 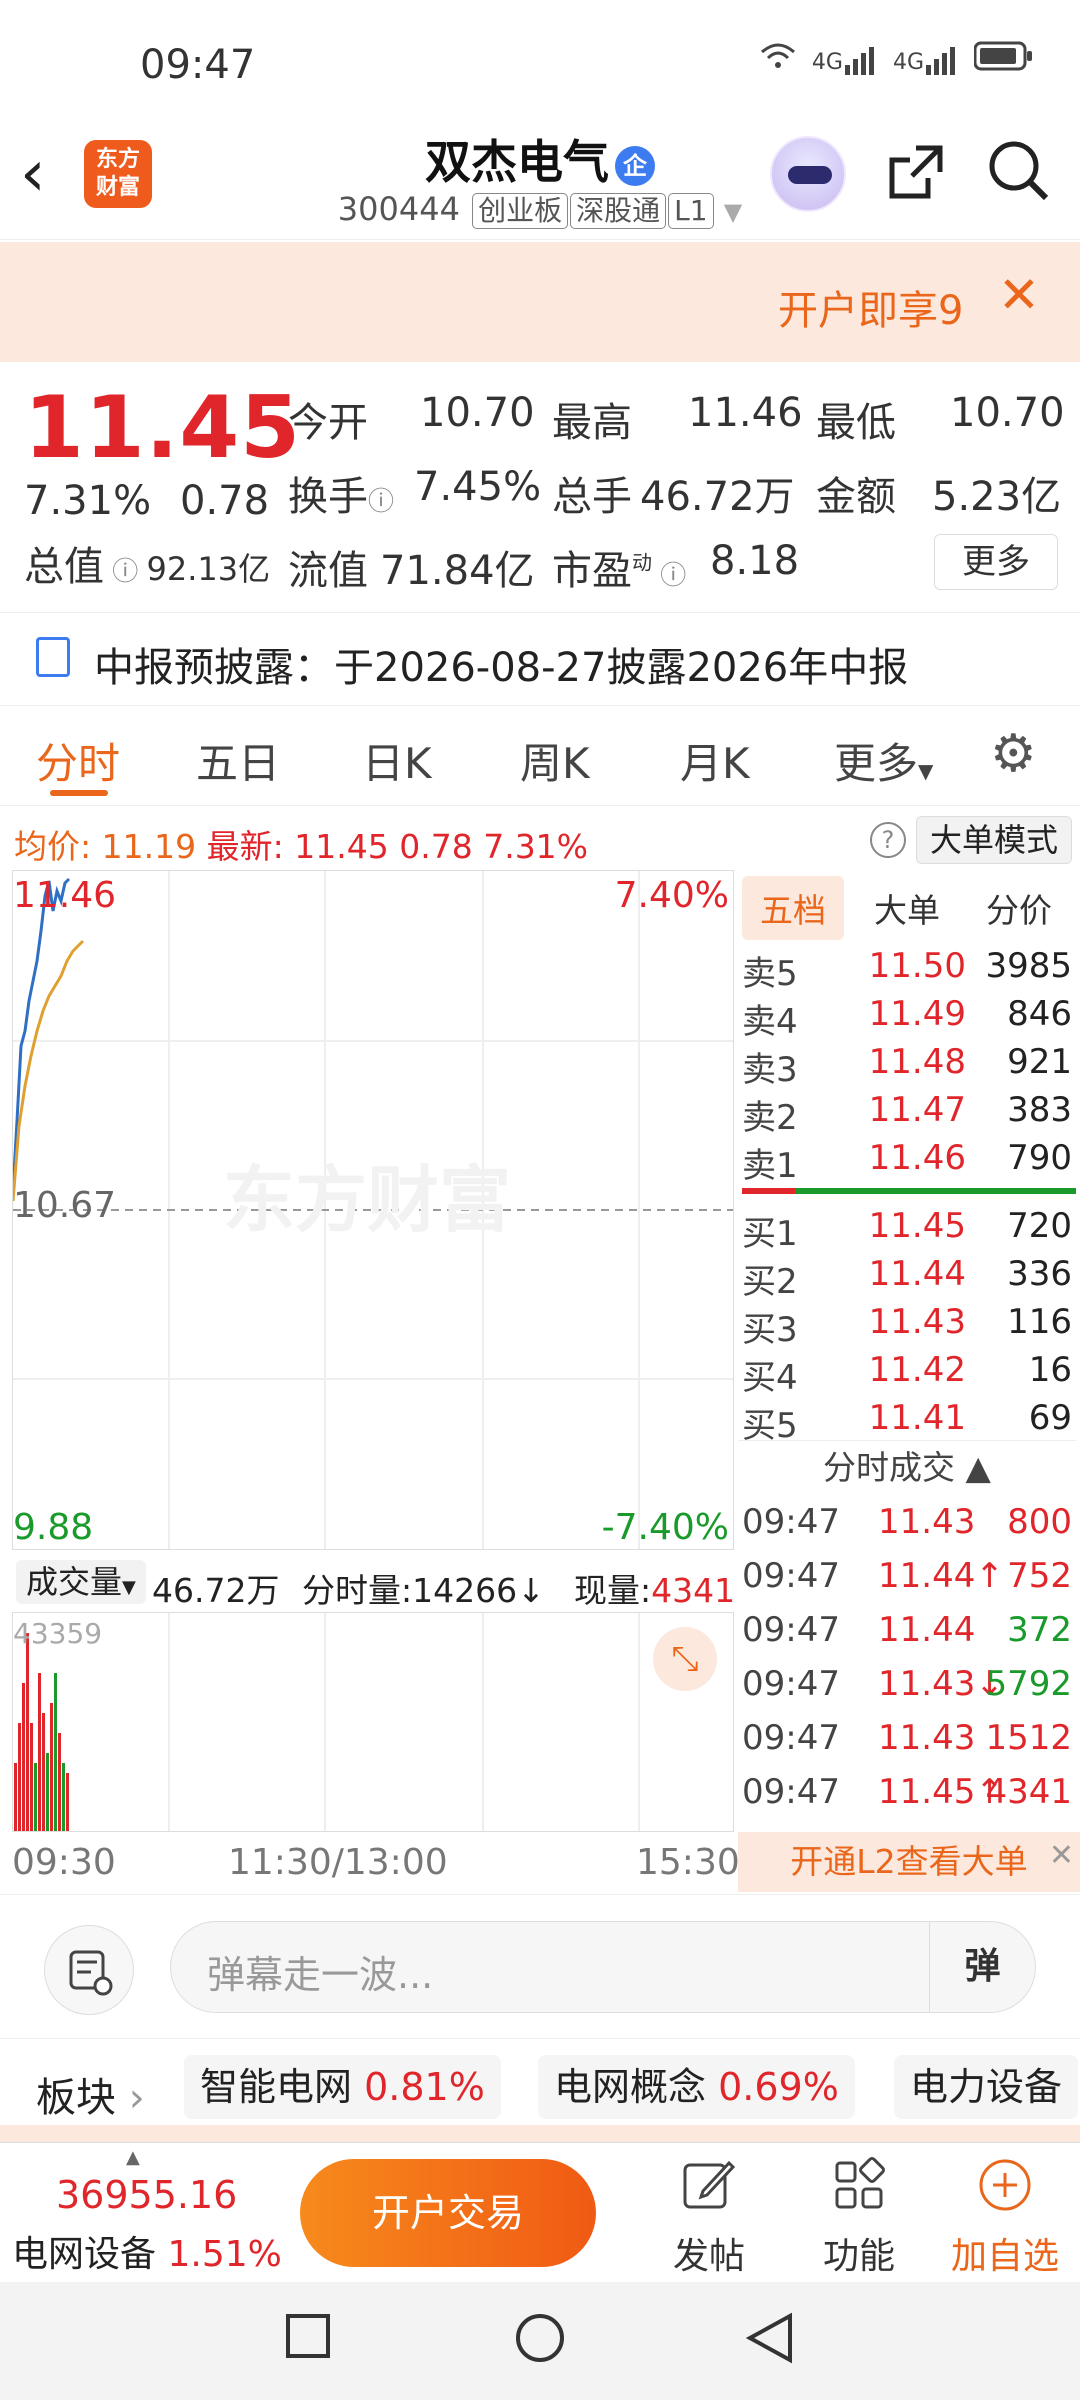 What do you see at coordinates (907, 1467) in the screenshot?
I see `ticks-title: 分时成交 ▲` at bounding box center [907, 1467].